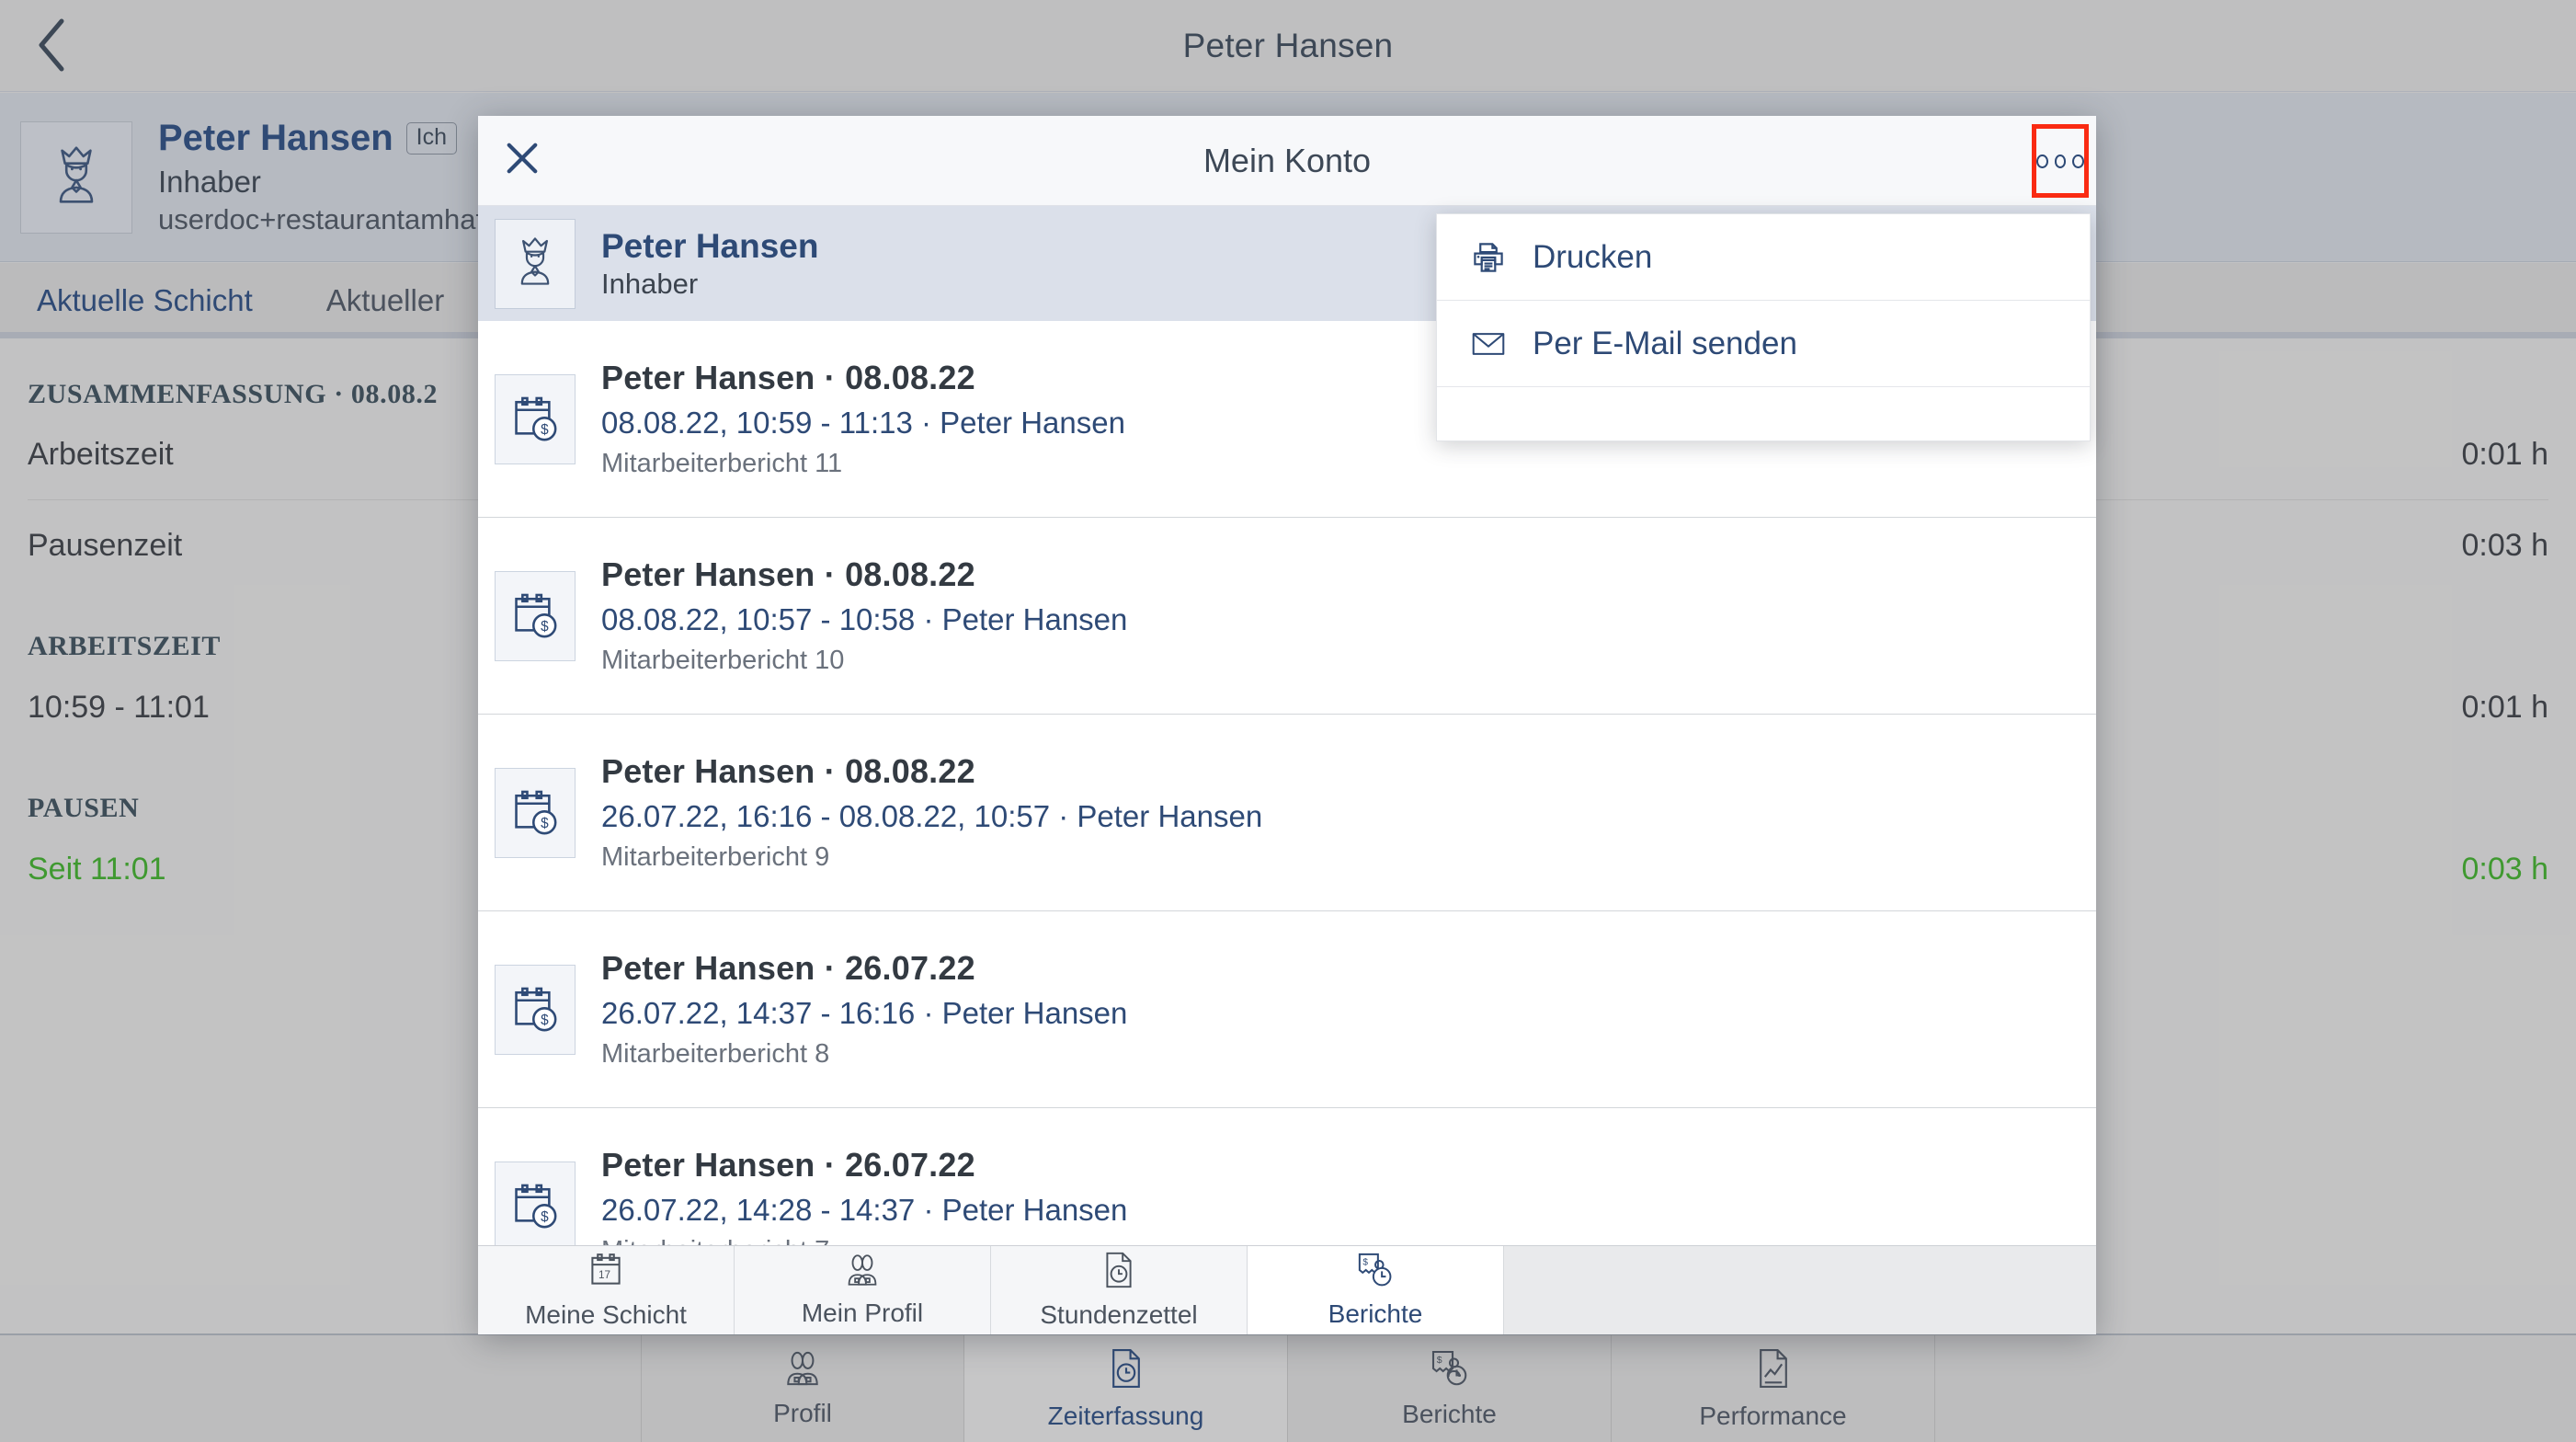 The width and height of the screenshot is (2576, 1442). I want to click on profile-role: Inhaber, so click(650, 283).